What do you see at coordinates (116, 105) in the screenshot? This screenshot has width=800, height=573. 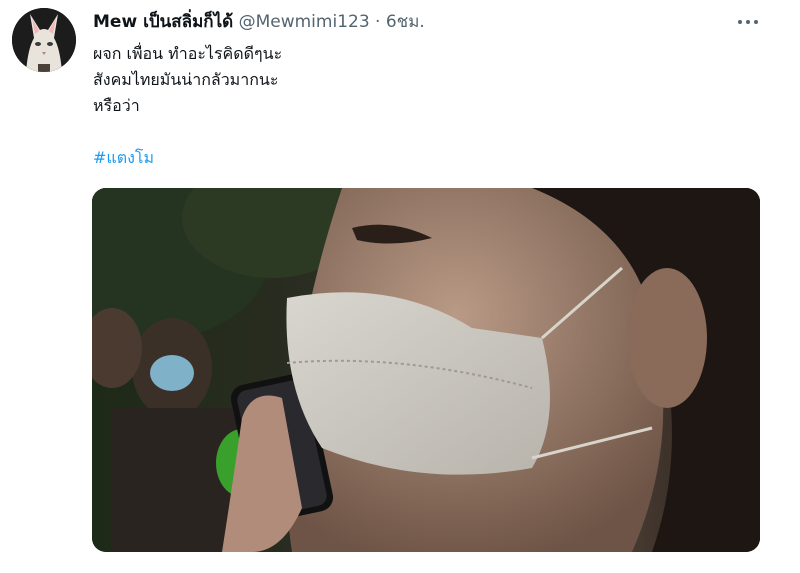 I see `tweet-text-line: หรือว่า` at bounding box center [116, 105].